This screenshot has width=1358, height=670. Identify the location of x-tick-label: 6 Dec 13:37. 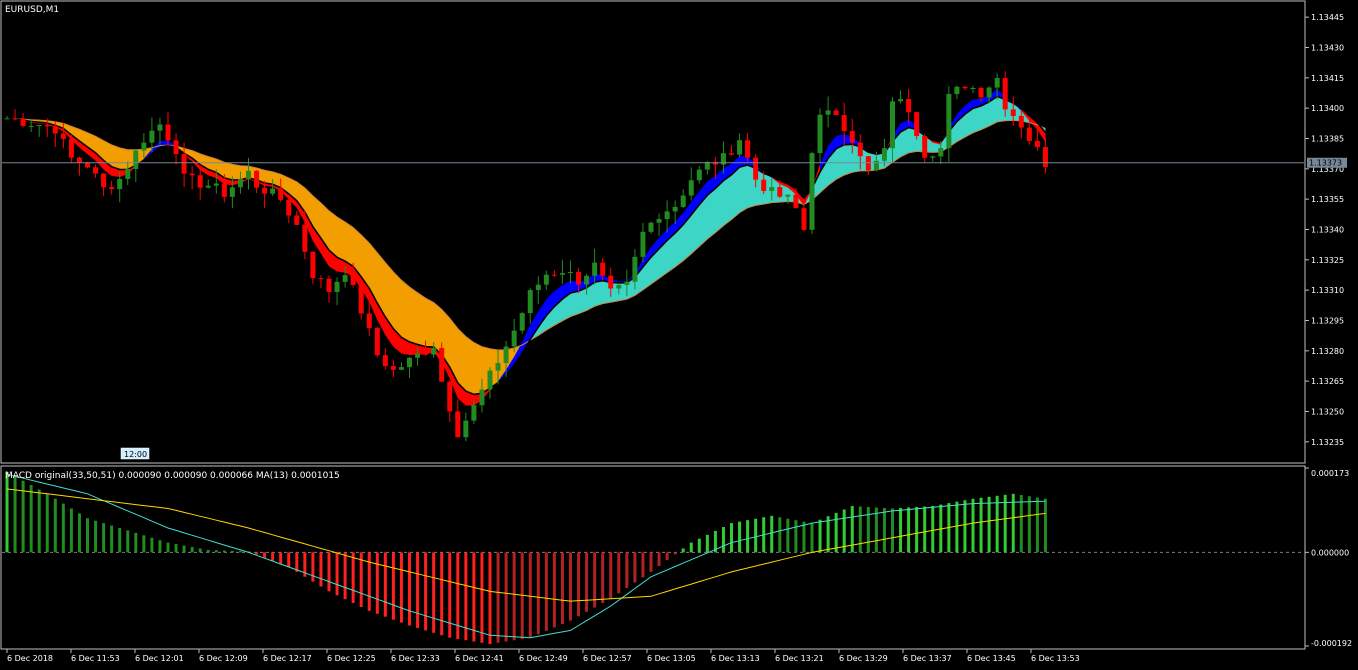
(927, 658).